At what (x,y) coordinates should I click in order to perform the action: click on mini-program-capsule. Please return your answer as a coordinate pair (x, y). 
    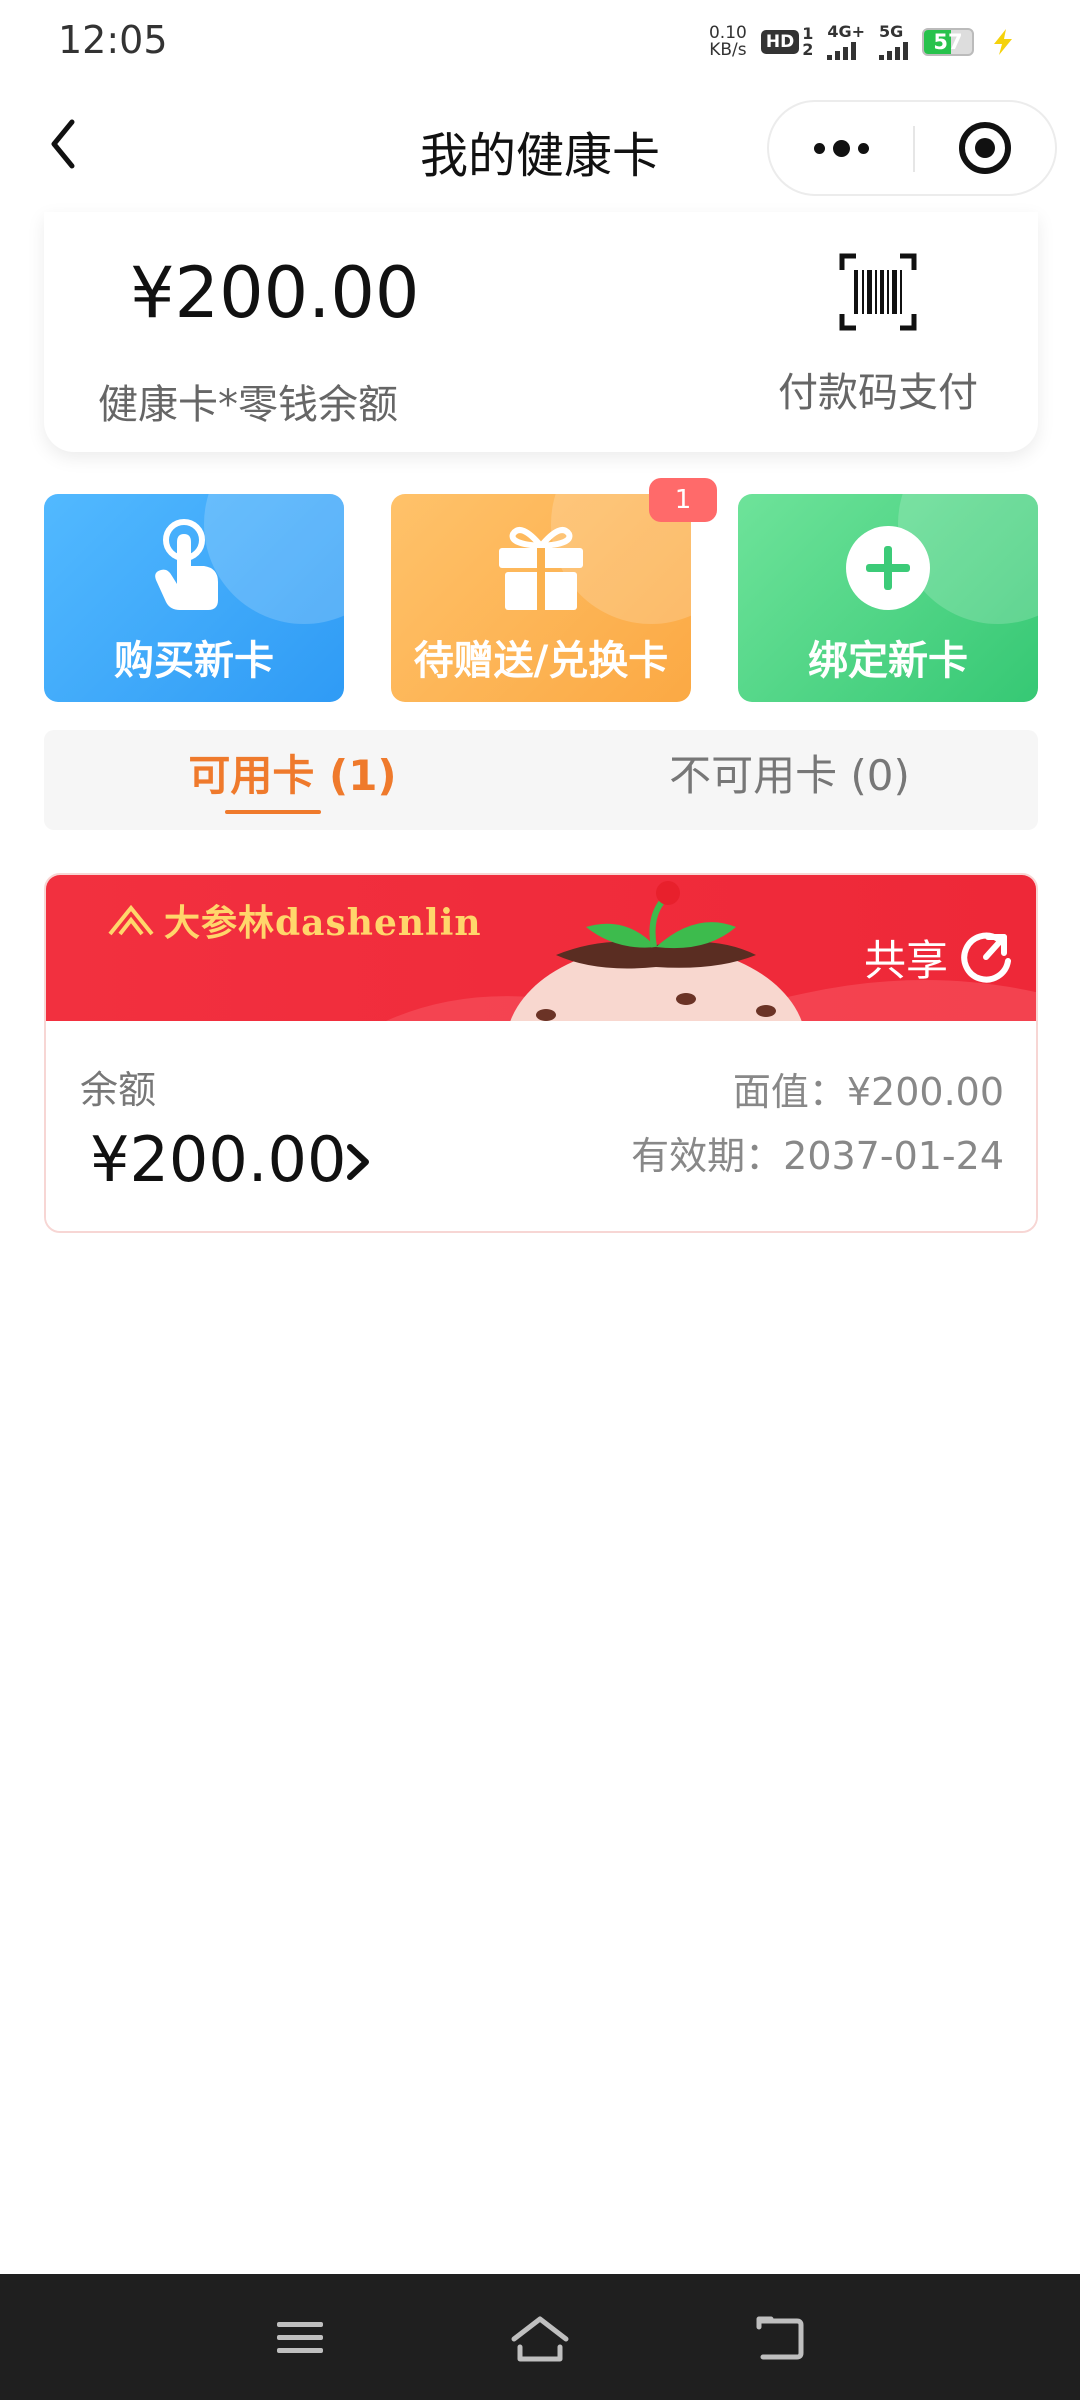
    Looking at the image, I should click on (912, 148).